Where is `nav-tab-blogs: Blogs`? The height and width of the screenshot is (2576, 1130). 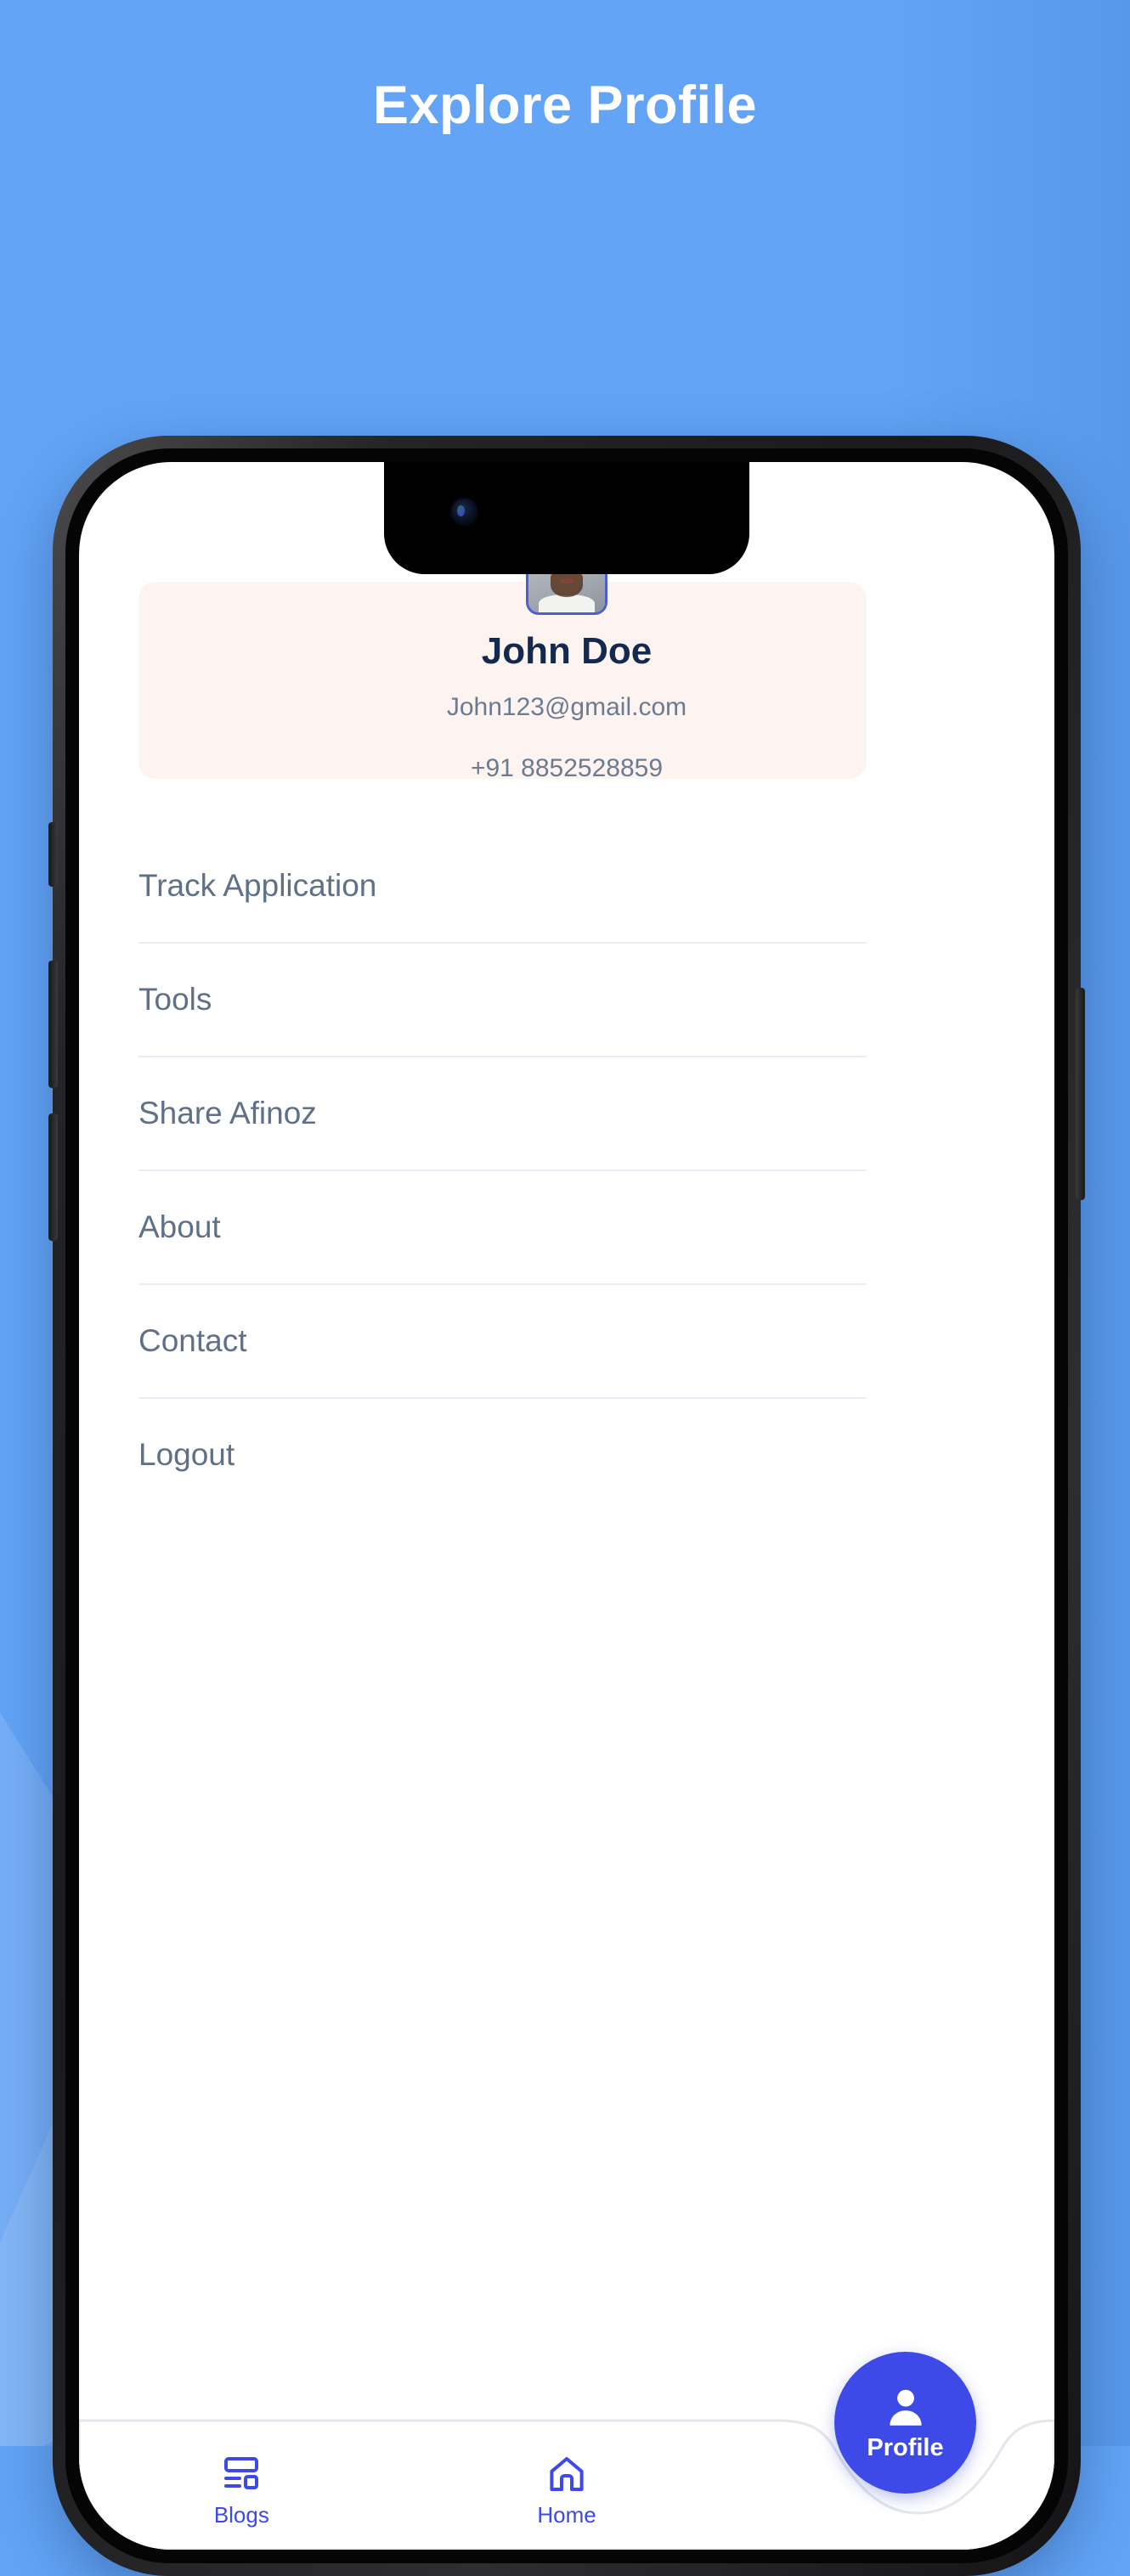
nav-tab-blogs: Blogs is located at coordinates (241, 2485).